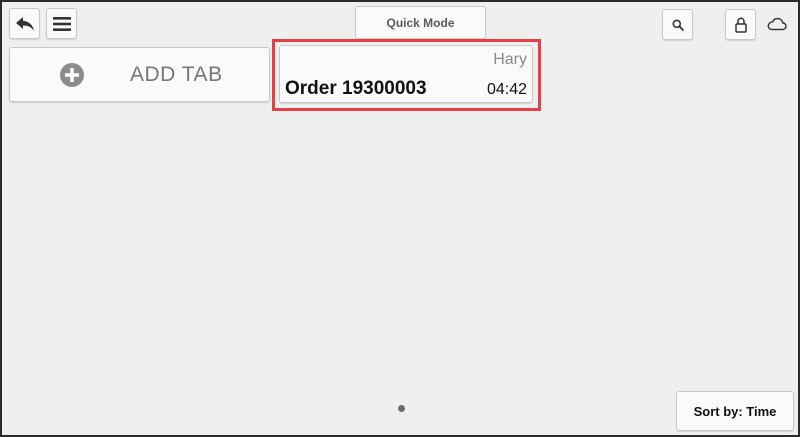 This screenshot has height=437, width=800. I want to click on search-button, so click(677, 24).